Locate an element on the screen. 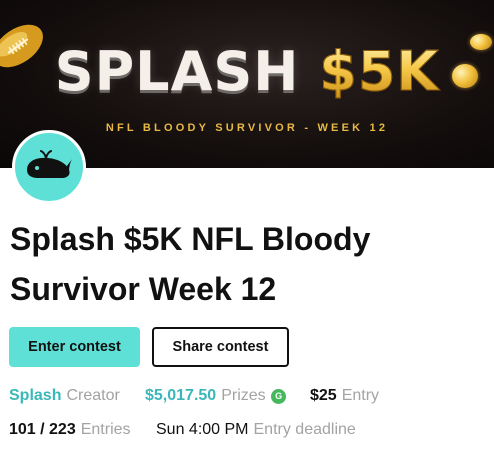 The image size is (494, 456). entries-label: Entries is located at coordinates (105, 429).